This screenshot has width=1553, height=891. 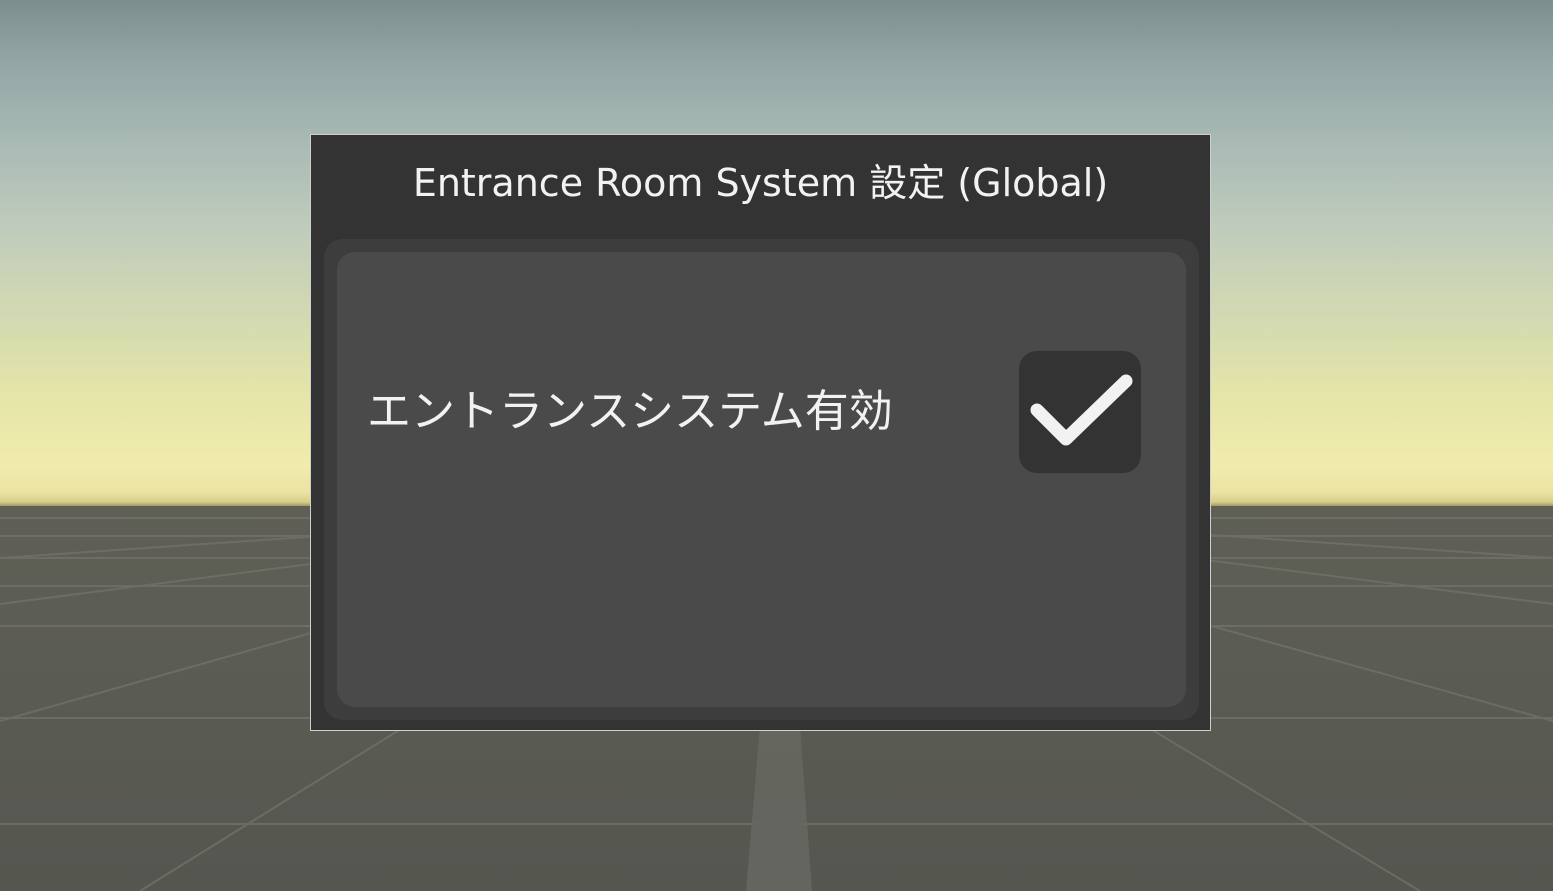 I want to click on check-icon, so click(x=1081, y=410).